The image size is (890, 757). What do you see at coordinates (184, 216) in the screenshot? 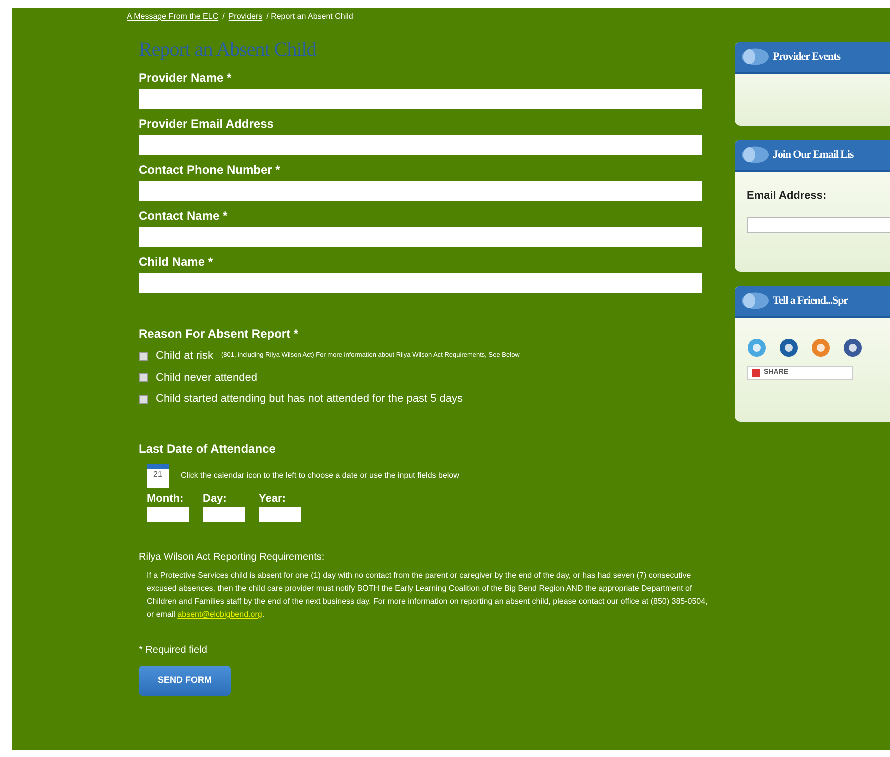
I see `field-label: Contact Name *` at bounding box center [184, 216].